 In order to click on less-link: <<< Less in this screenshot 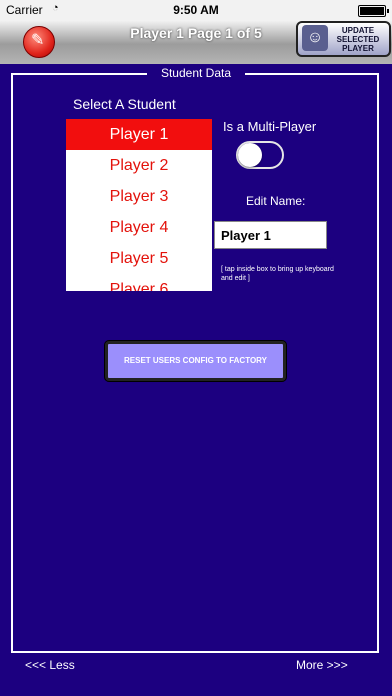, I will do `click(50, 665)`.